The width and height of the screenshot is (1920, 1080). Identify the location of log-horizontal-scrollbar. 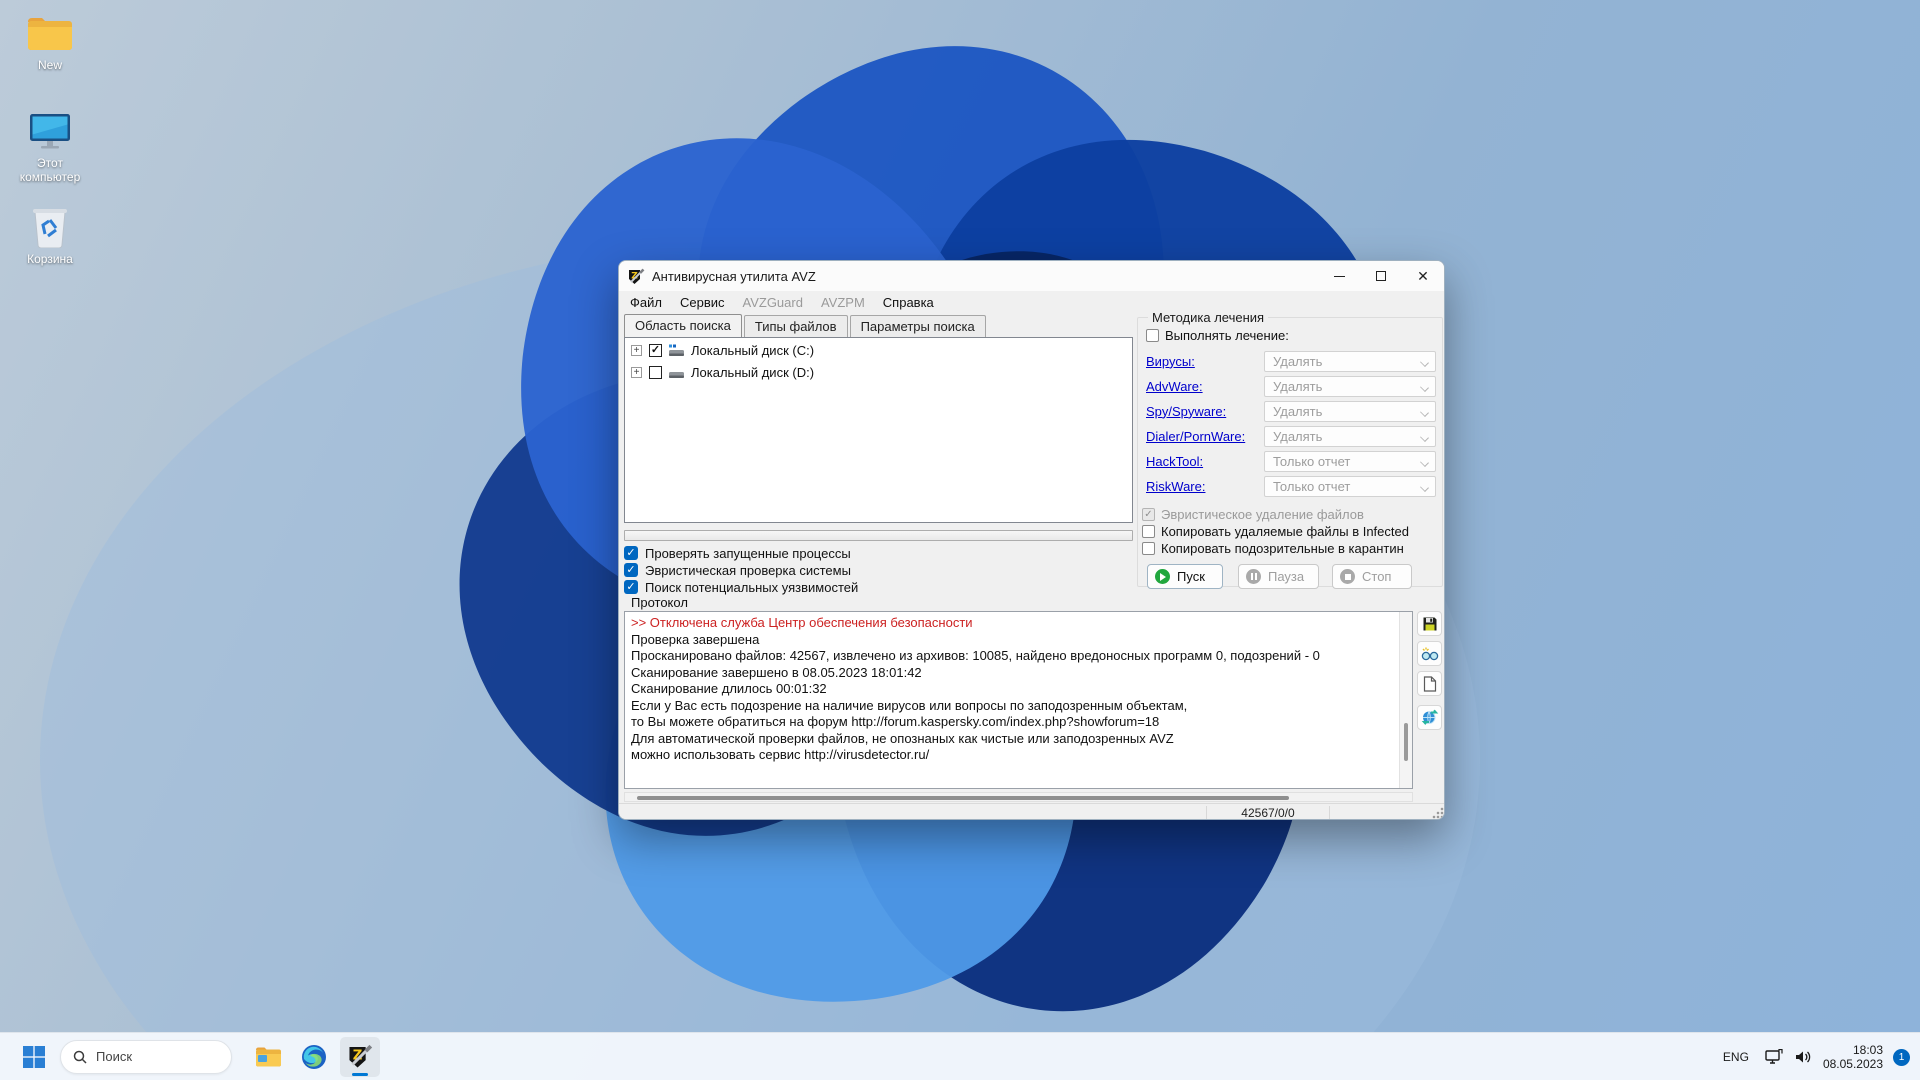
(1018, 797).